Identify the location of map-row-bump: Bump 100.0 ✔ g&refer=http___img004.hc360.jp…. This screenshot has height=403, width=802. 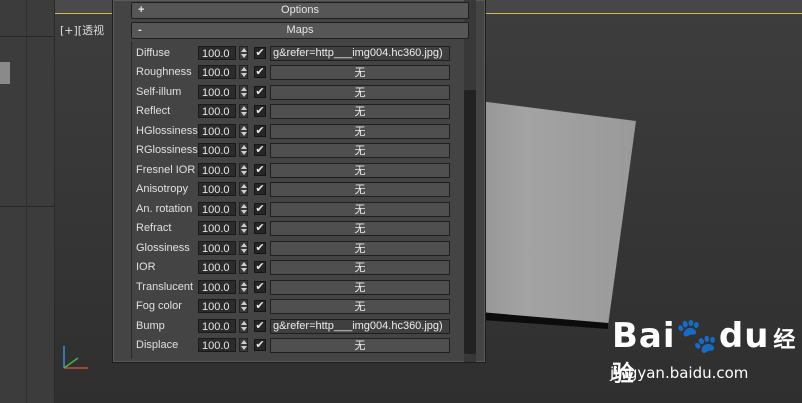
(295, 327).